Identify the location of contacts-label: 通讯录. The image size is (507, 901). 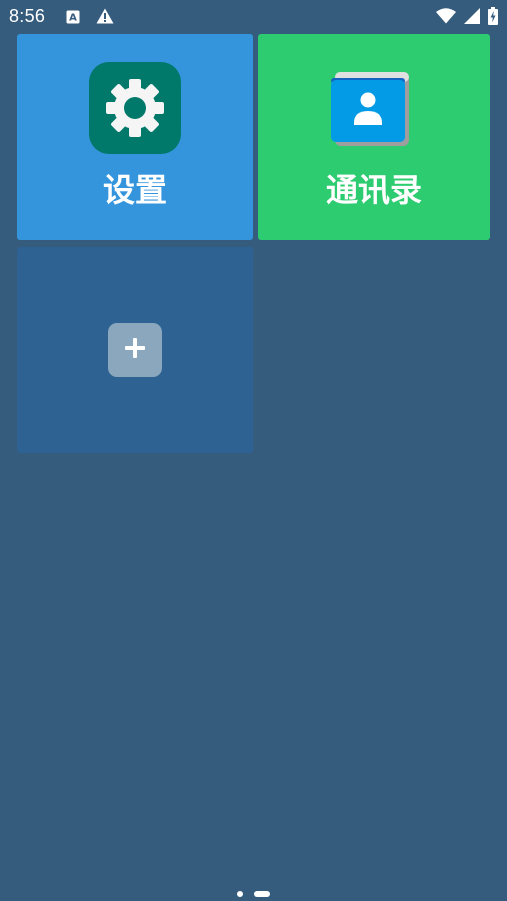
(373, 190).